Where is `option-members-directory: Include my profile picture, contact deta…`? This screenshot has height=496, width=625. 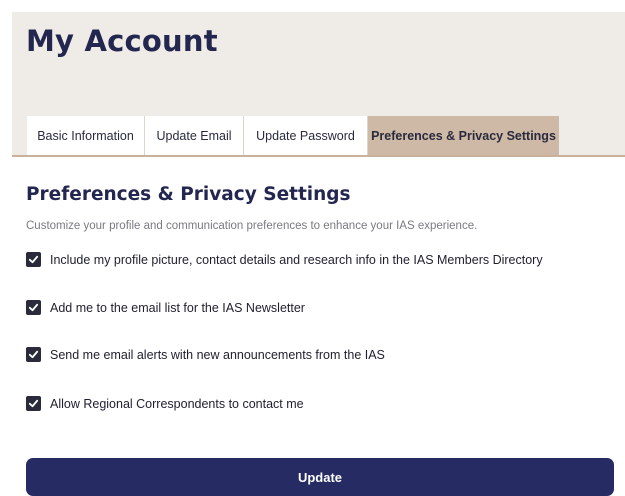 option-members-directory: Include my profile picture, contact deta… is located at coordinates (284, 259).